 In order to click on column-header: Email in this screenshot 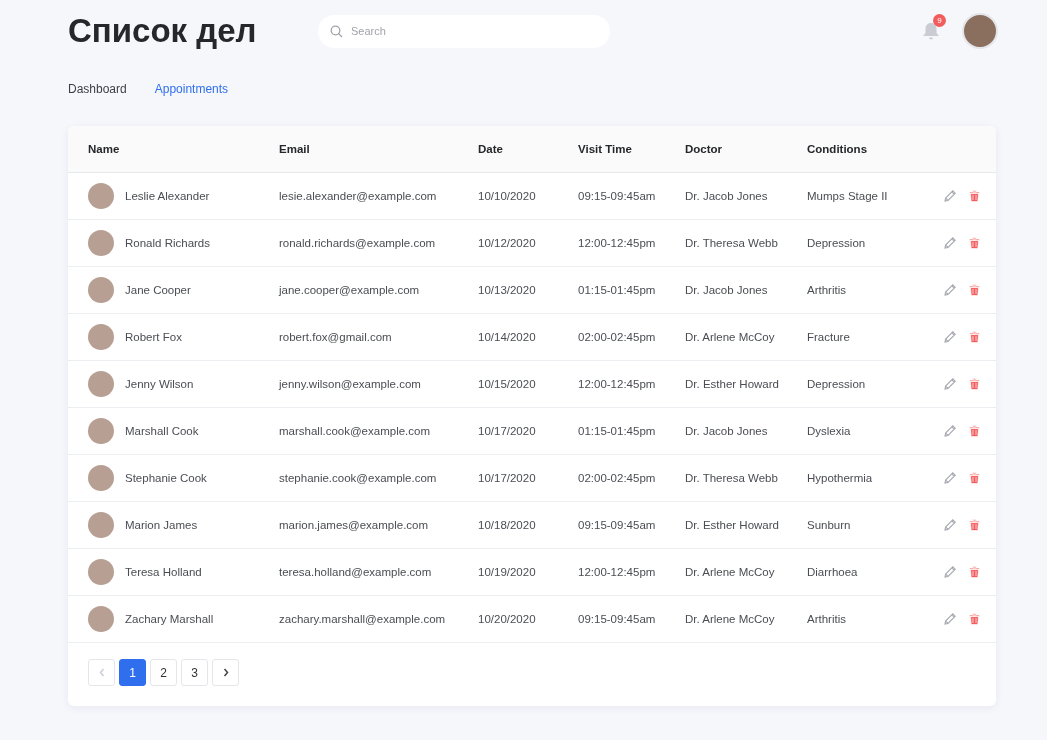, I will do `click(295, 149)`.